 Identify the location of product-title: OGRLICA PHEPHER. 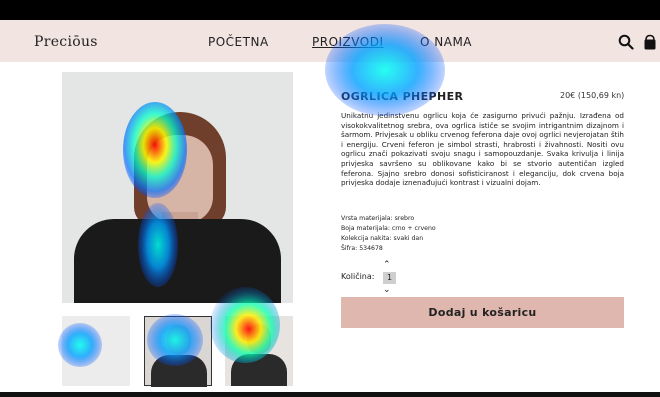
(402, 96).